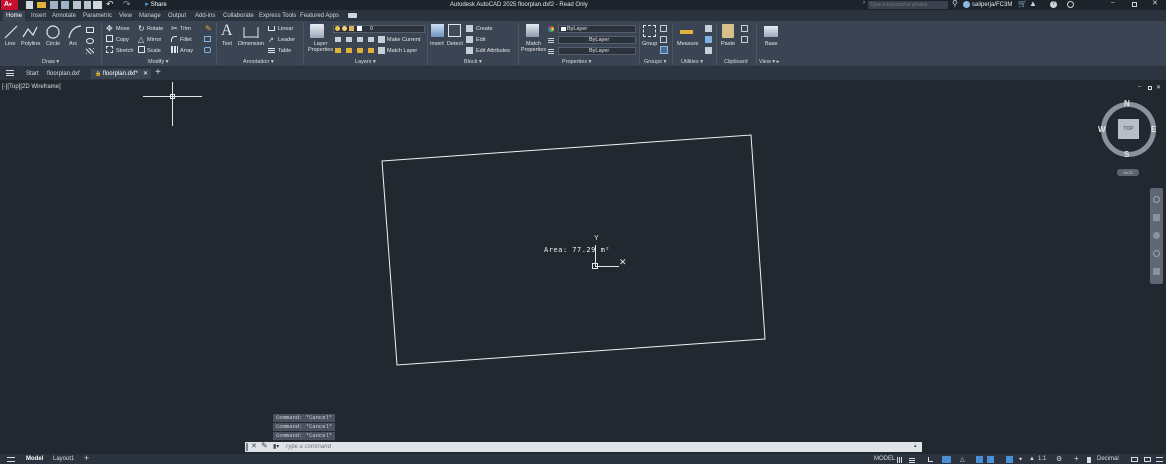 The image size is (1166, 464). I want to click on command-line: ✕ ✎ ▮▾ ▴, so click(583, 446).